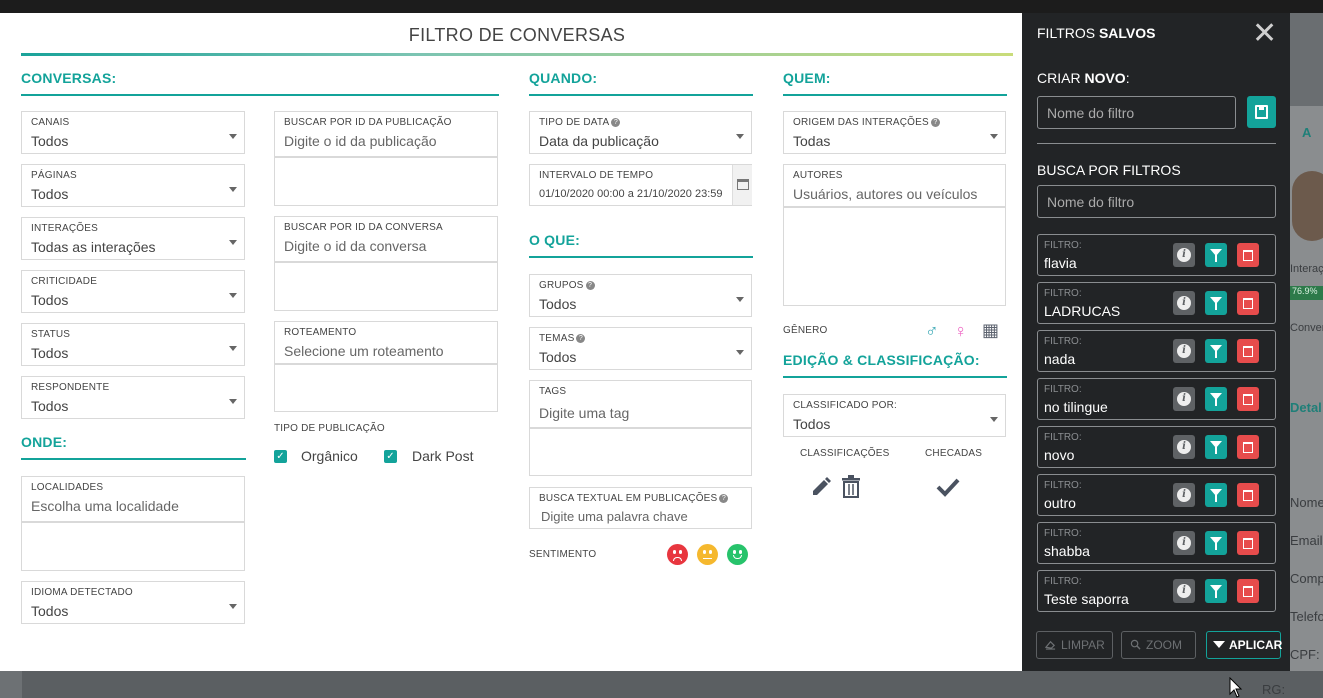 The height and width of the screenshot is (698, 1323). Describe the element at coordinates (1244, 645) in the screenshot. I see `aplicar-button: APLICAR` at that location.